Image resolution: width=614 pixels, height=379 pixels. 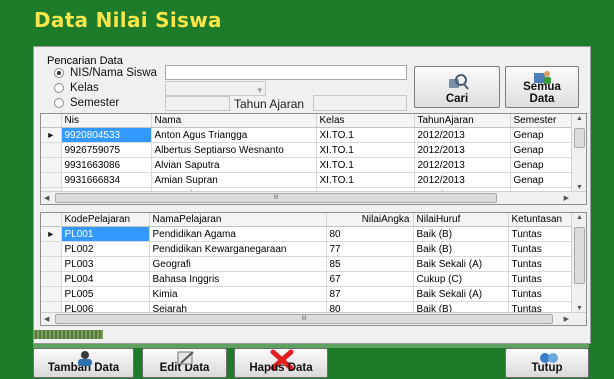 What do you see at coordinates (234, 180) in the screenshot?
I see `cell-nama: Amian Supran` at bounding box center [234, 180].